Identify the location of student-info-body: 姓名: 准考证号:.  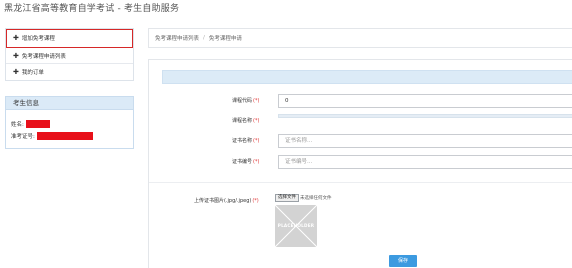
(69, 129).